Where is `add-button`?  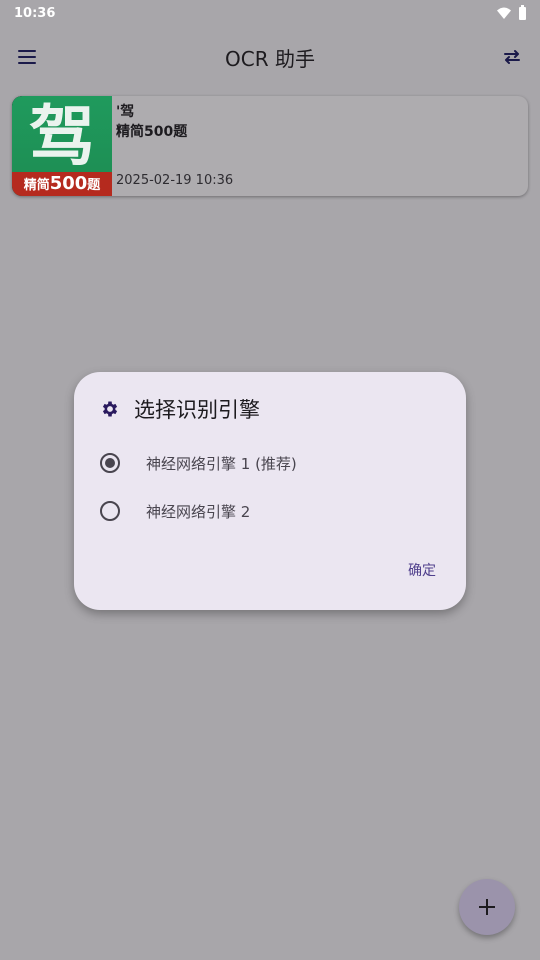 add-button is located at coordinates (487, 907).